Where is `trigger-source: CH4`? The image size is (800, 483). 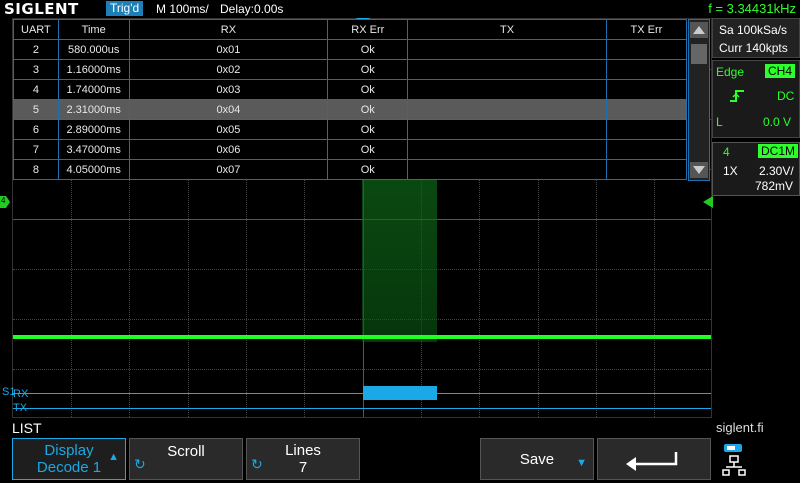
trigger-source: CH4 is located at coordinates (780, 71).